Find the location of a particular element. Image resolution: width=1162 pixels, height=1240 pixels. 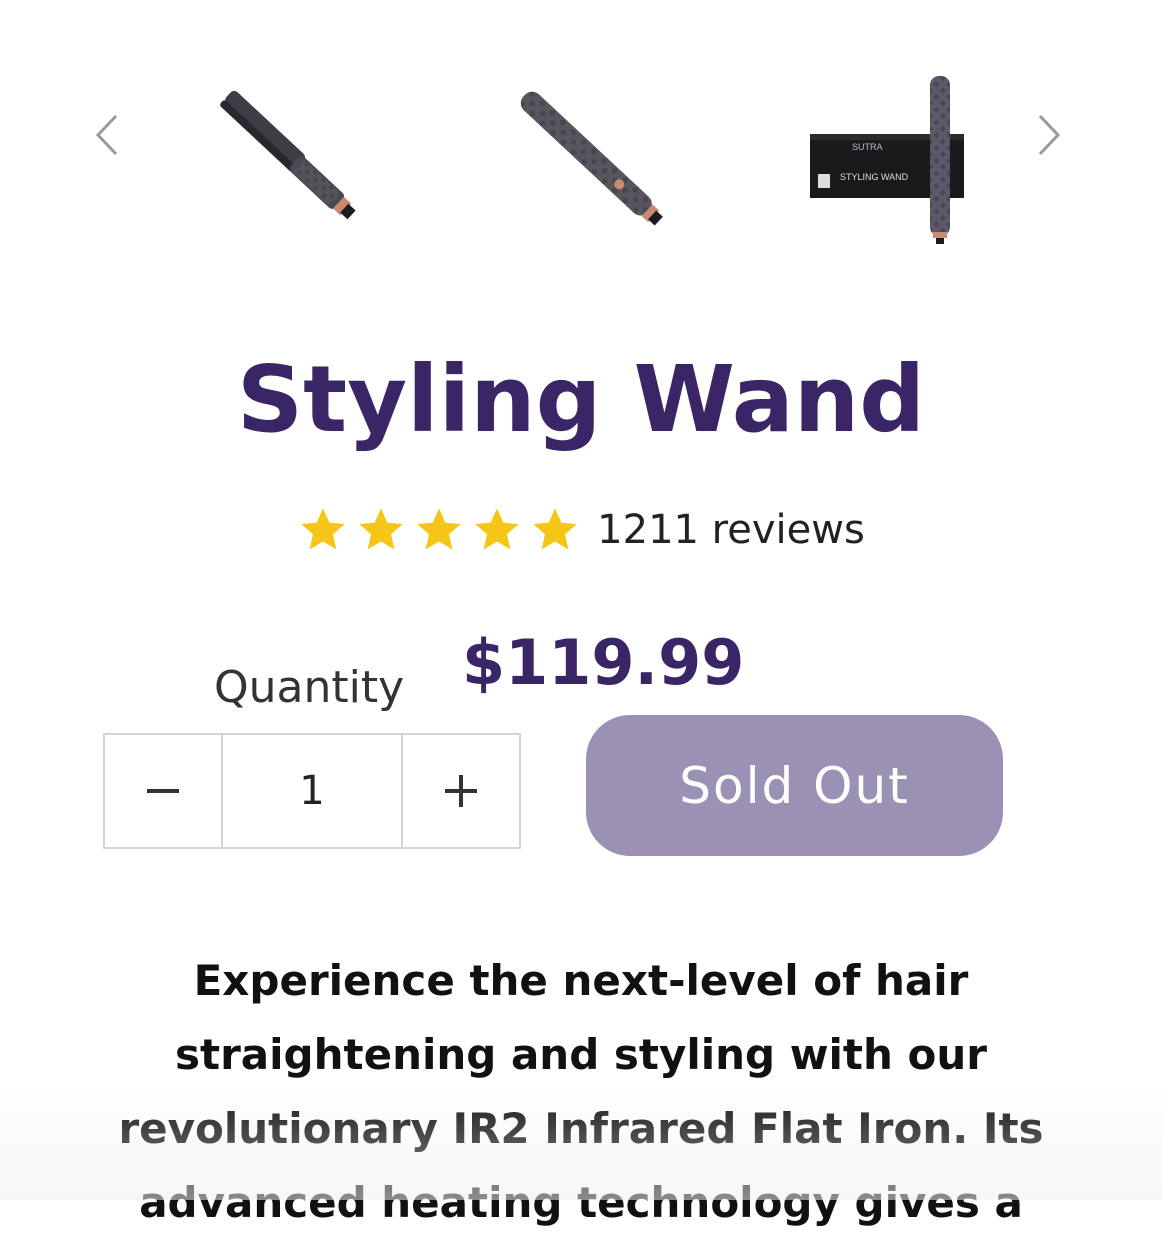

carousel-prev-button is located at coordinates (107, 135).